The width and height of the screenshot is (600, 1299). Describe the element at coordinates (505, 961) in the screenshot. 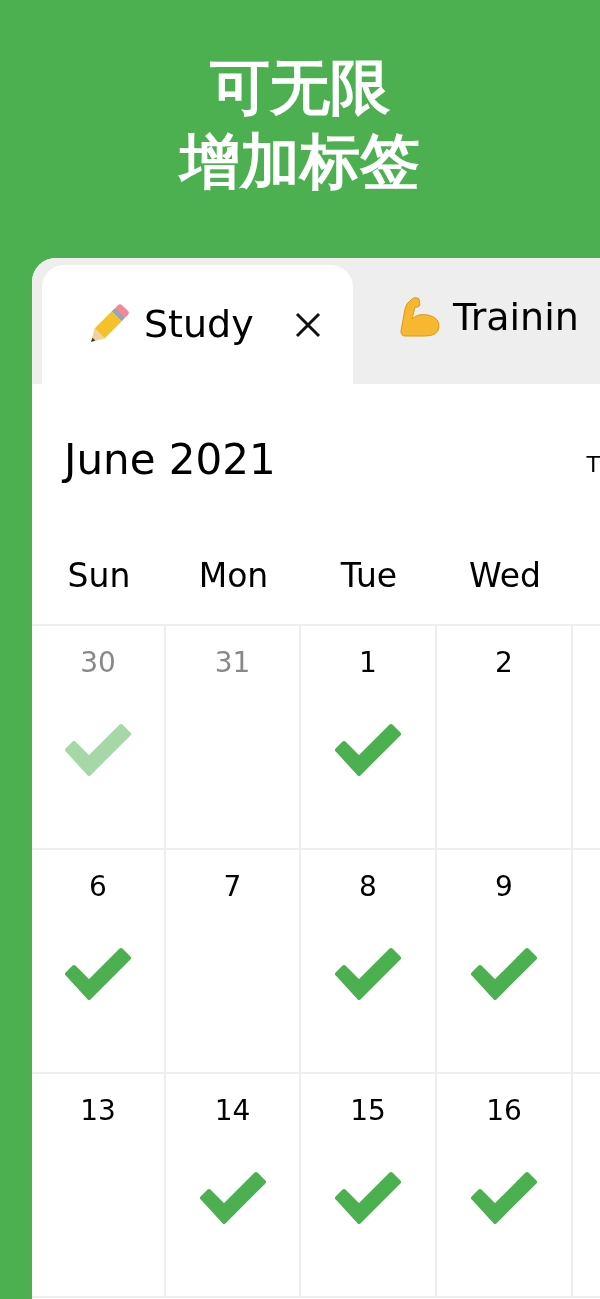

I see `day-cell: 9` at that location.